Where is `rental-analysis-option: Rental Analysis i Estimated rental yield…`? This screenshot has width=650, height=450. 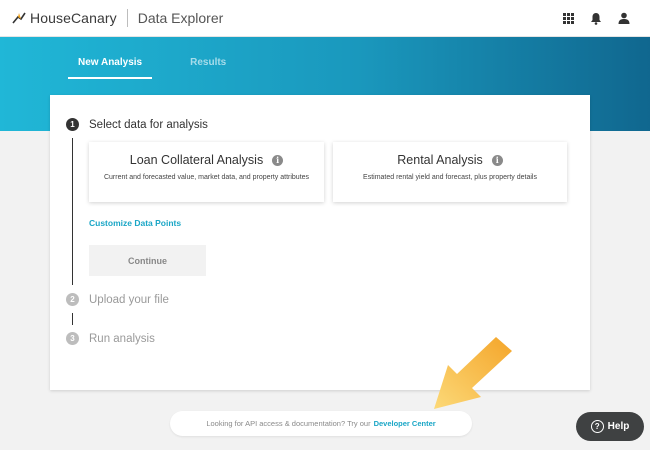
rental-analysis-option: Rental Analysis i Estimated rental yield… is located at coordinates (450, 172).